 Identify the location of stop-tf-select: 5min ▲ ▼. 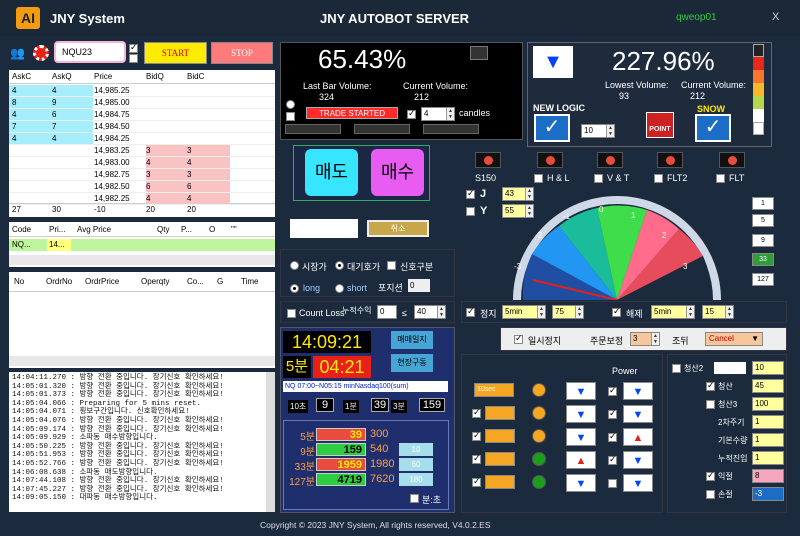
(524, 312).